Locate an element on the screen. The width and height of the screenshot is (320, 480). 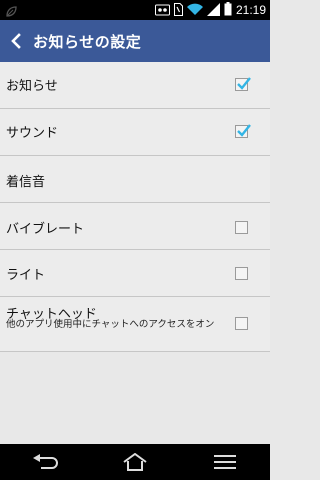
vibrate-checkbox is located at coordinates (241, 227).